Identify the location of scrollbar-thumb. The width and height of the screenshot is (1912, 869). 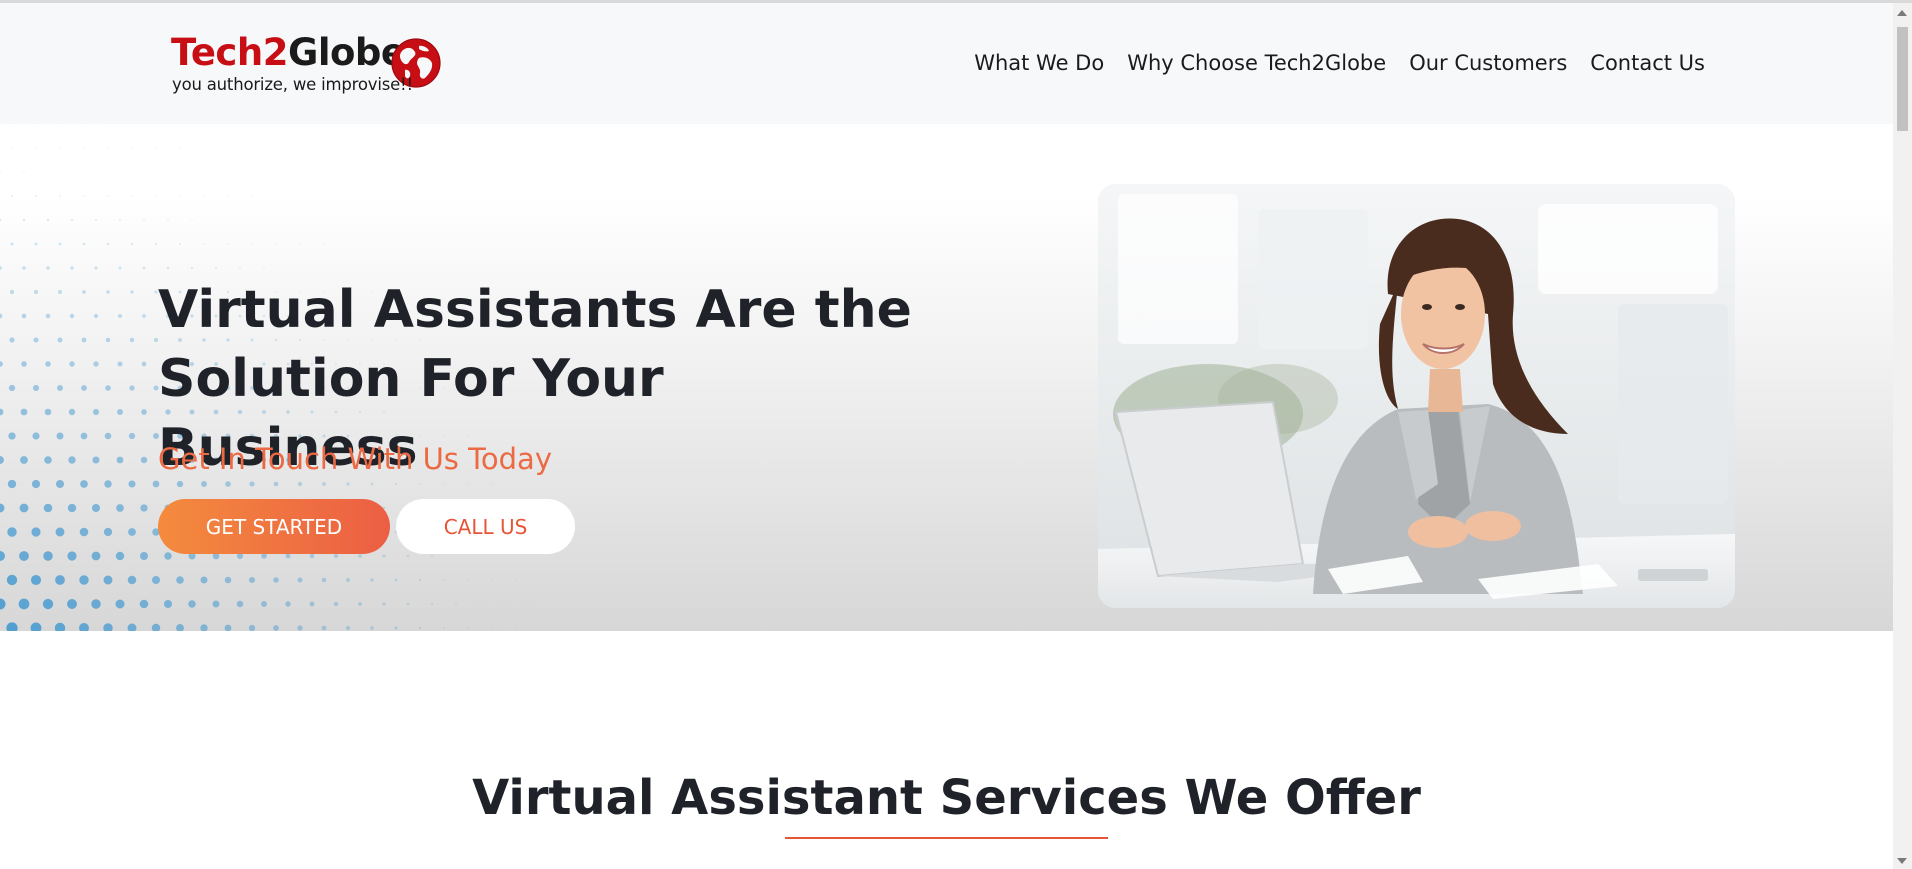
(1902, 79).